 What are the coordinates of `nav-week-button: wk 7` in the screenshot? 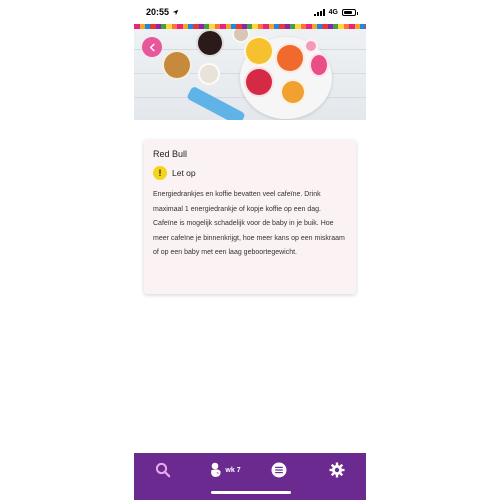 It's located at (225, 470).